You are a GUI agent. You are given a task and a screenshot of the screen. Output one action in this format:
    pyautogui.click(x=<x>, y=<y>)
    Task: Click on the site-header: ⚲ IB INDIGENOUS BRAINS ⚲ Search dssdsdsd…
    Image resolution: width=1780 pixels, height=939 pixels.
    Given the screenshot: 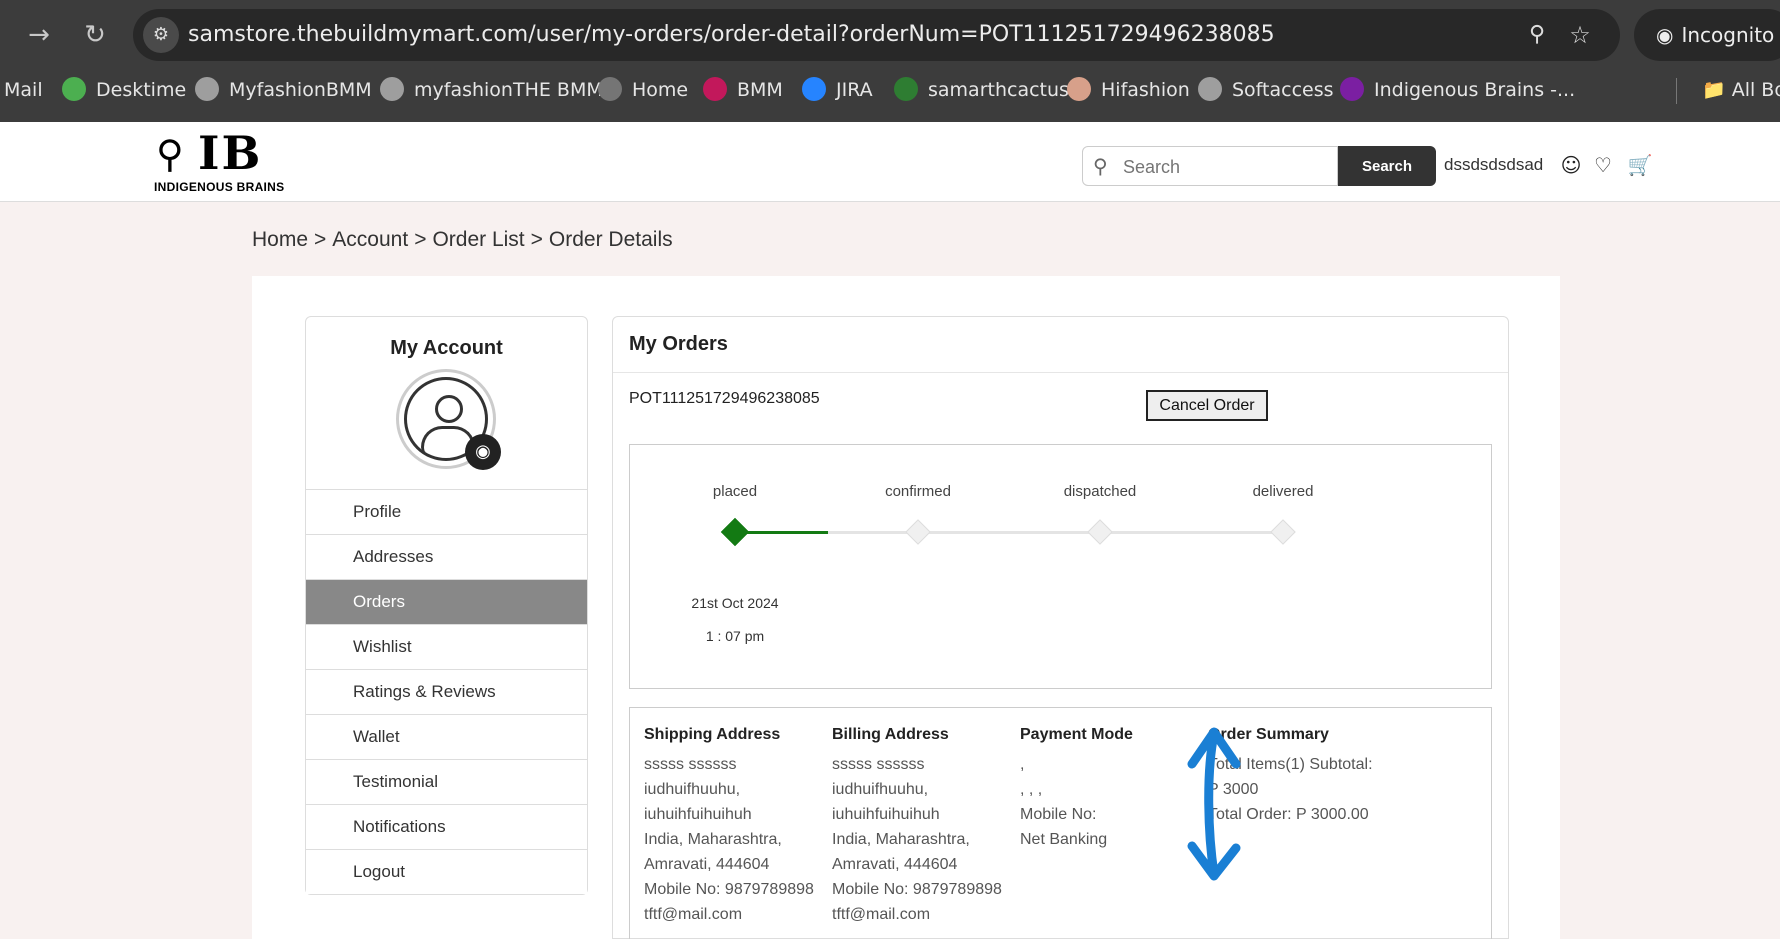 What is the action you would take?
    pyautogui.click(x=890, y=162)
    